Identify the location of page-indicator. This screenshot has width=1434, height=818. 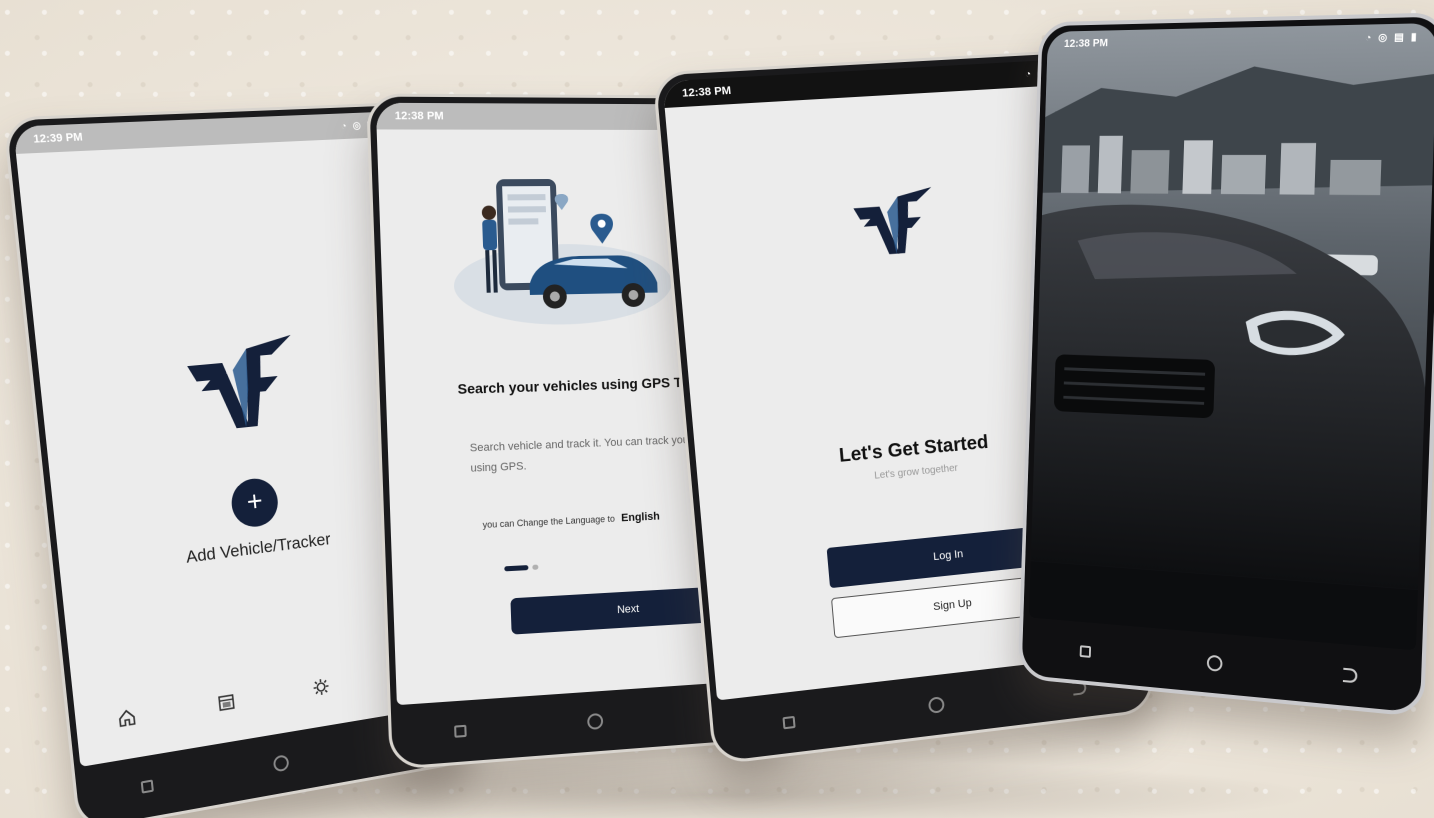
(521, 568).